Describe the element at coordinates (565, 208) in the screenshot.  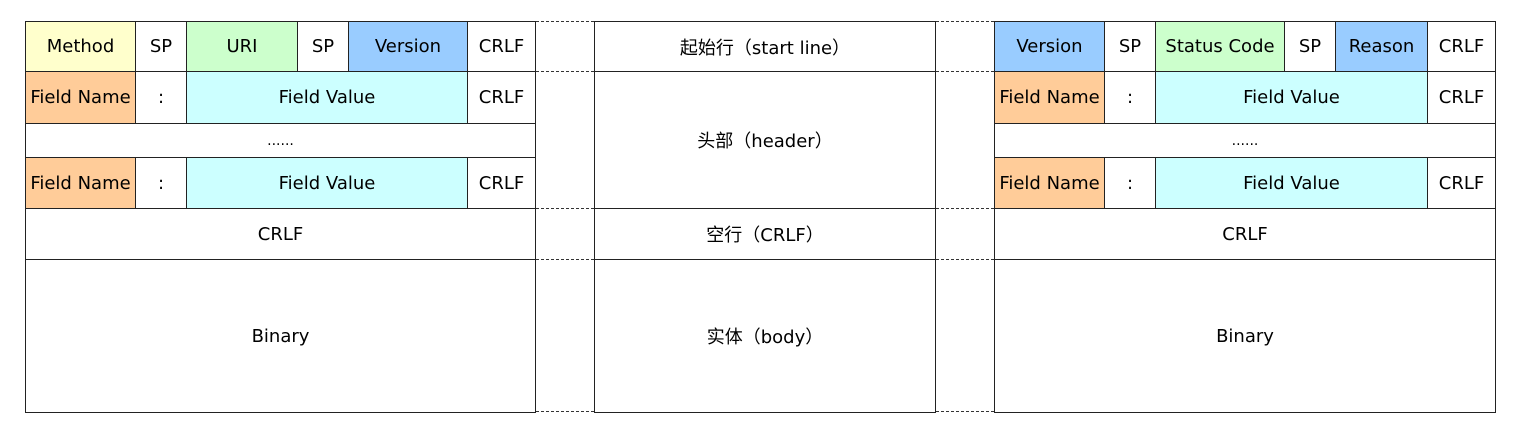
I see `connector-left-header` at that location.